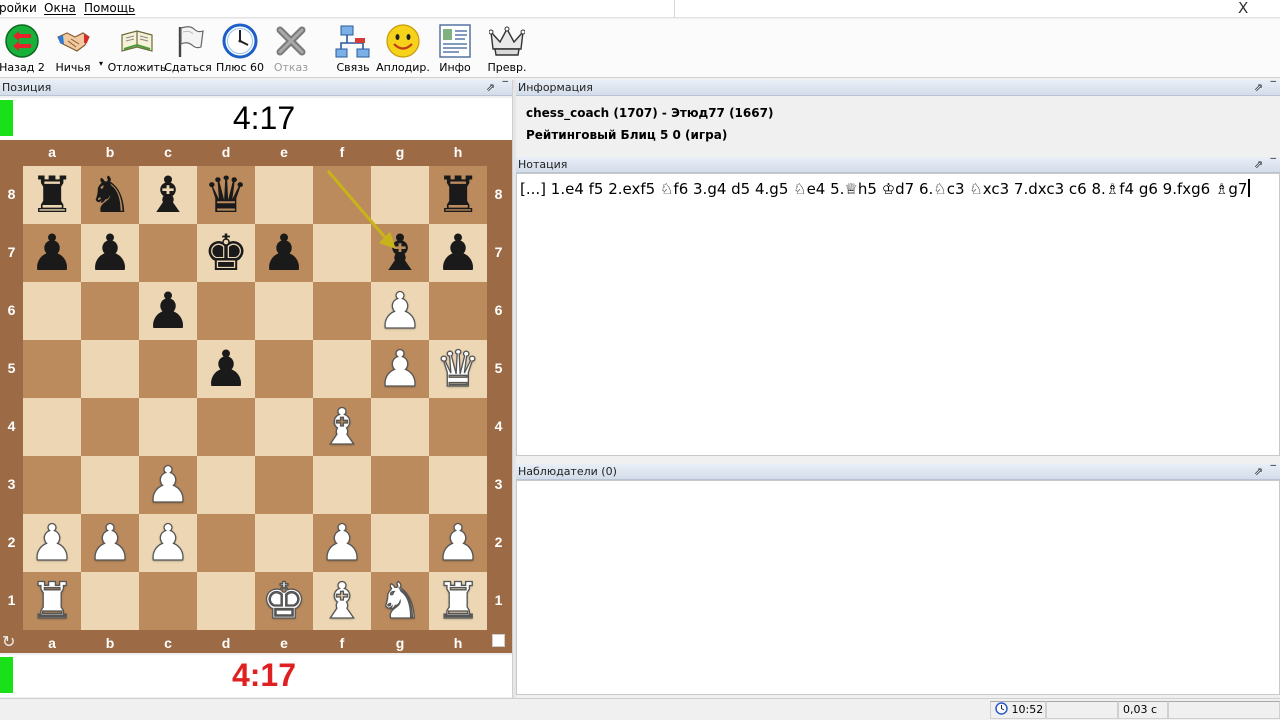  I want to click on square-a1: ♜, so click(52, 601).